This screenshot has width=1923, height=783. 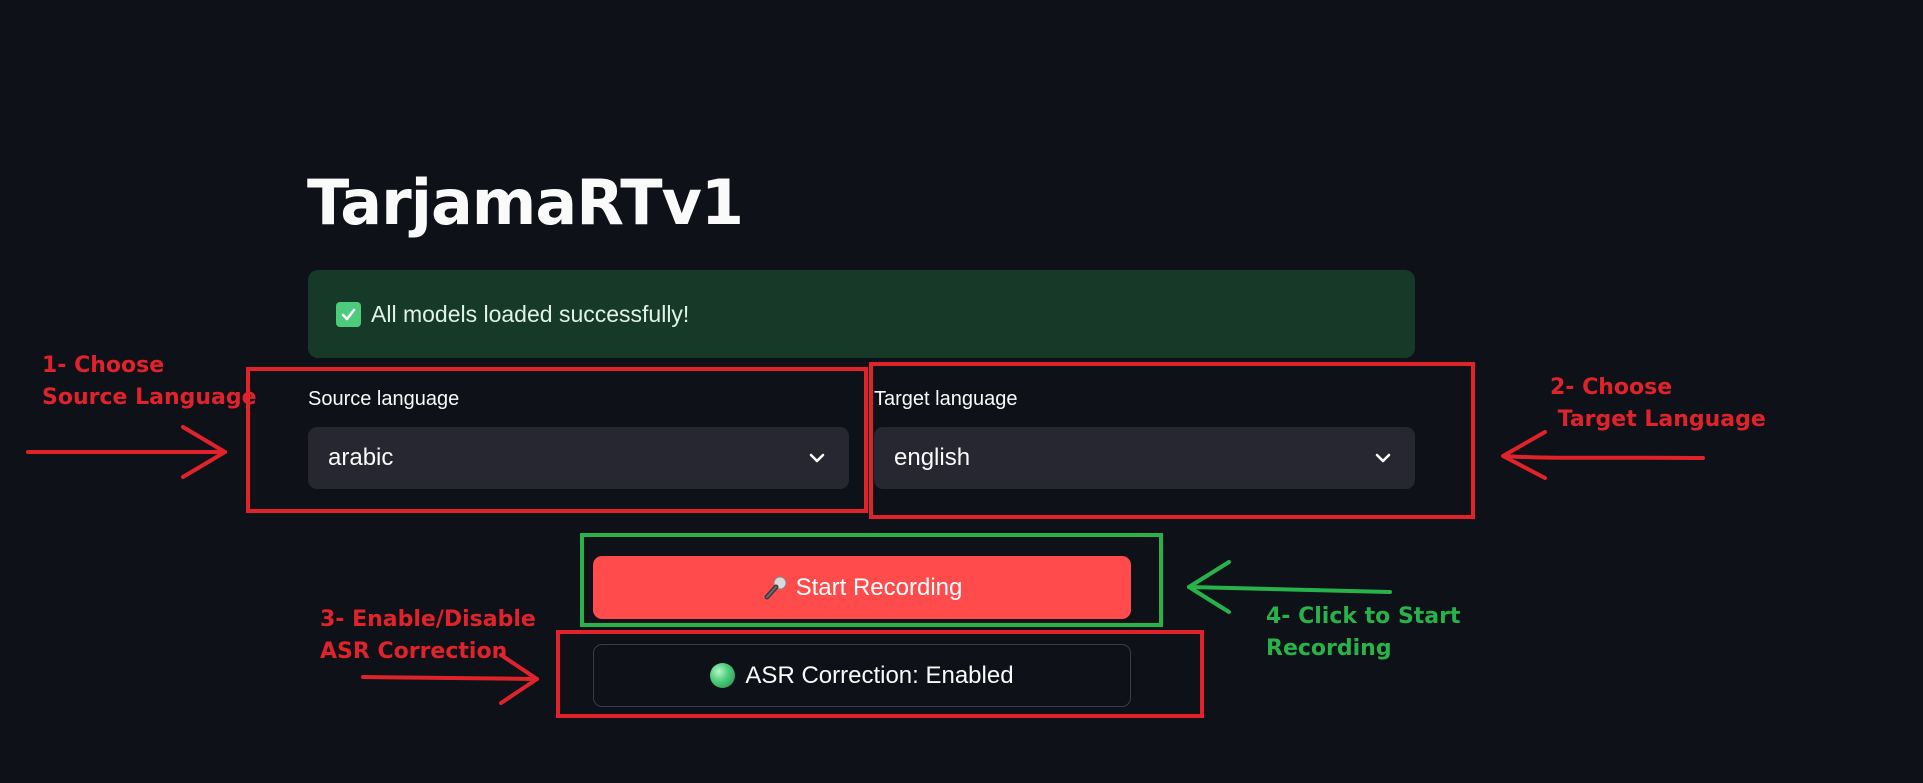 What do you see at coordinates (861, 314) in the screenshot?
I see `success-alert: All models loaded successfully!` at bounding box center [861, 314].